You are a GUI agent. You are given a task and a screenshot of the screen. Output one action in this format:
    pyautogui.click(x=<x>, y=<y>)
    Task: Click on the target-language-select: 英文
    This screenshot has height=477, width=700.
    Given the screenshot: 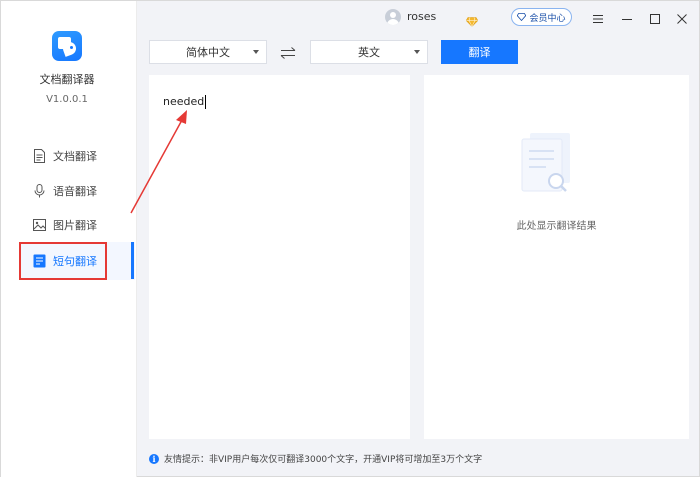 What is the action you would take?
    pyautogui.click(x=369, y=52)
    